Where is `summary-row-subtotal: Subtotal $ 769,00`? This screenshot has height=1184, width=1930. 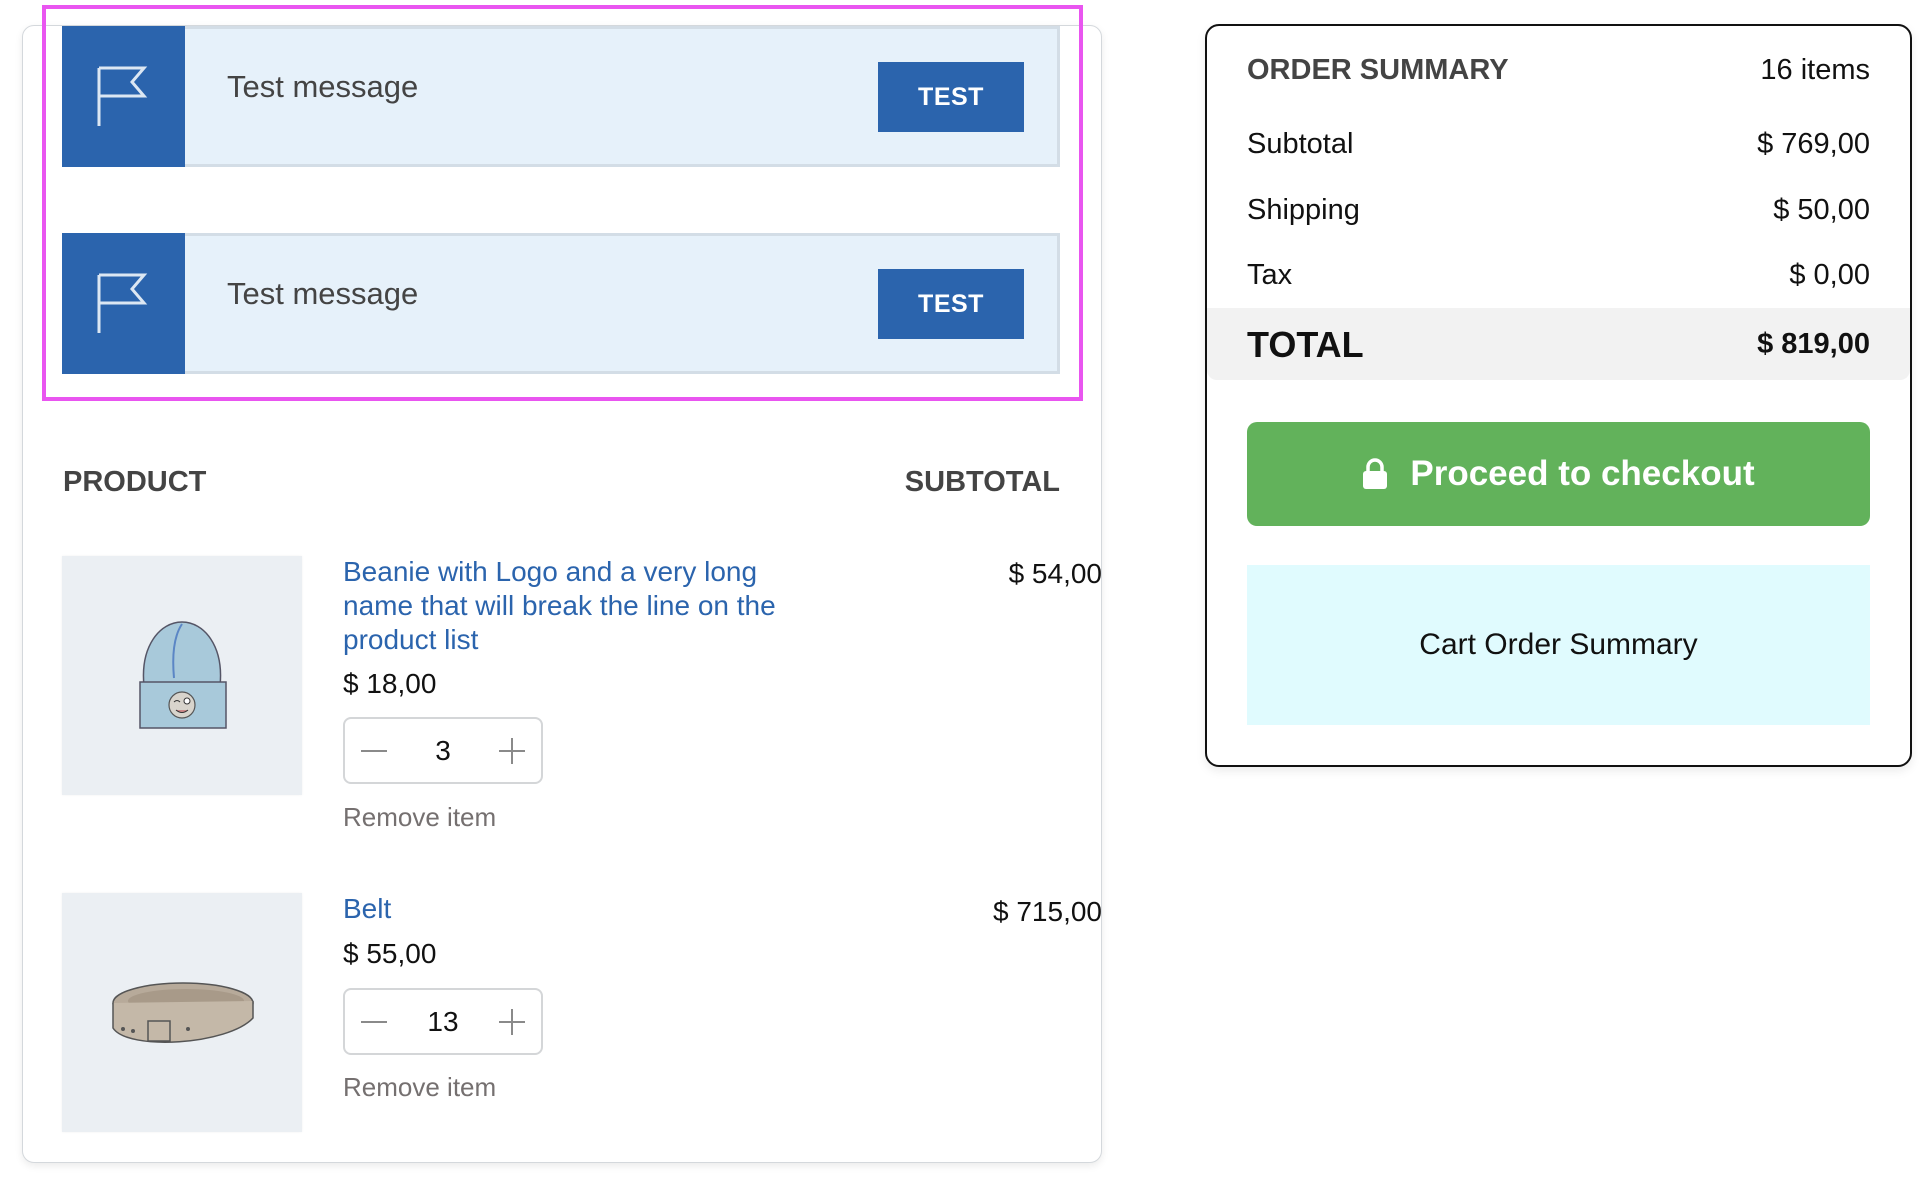 summary-row-subtotal: Subtotal $ 769,00 is located at coordinates (1558, 144).